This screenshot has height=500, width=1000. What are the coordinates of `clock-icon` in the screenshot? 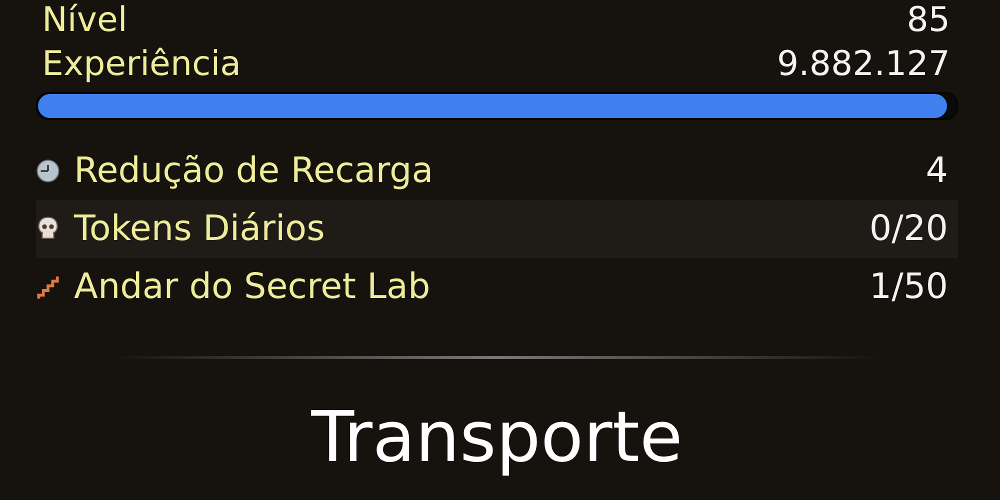 It's located at (48, 171).